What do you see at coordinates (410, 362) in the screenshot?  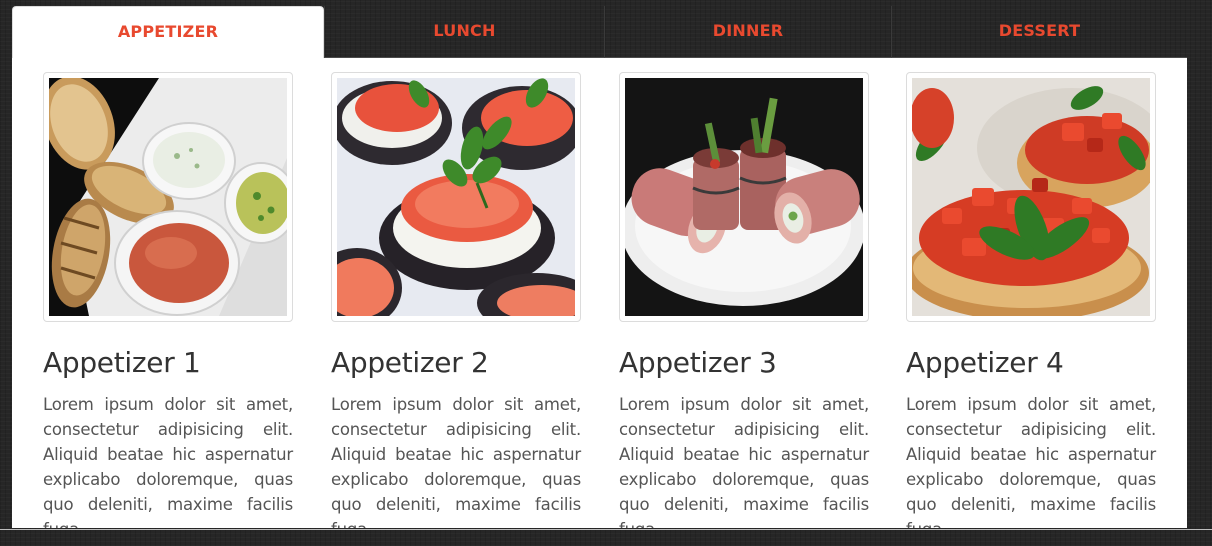 I see `card-title: Appetizer 2` at bounding box center [410, 362].